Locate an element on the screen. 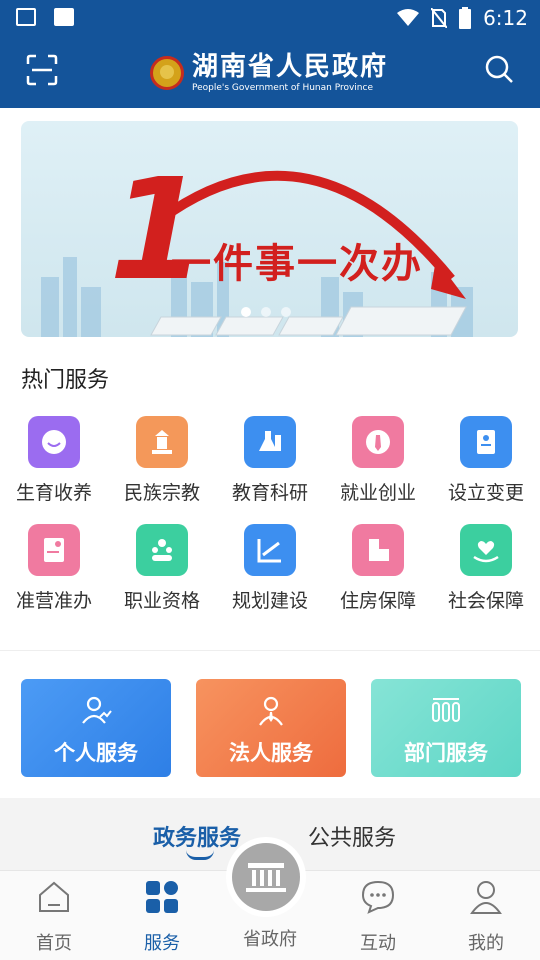  service-label: 生育收养 is located at coordinates (53, 493).